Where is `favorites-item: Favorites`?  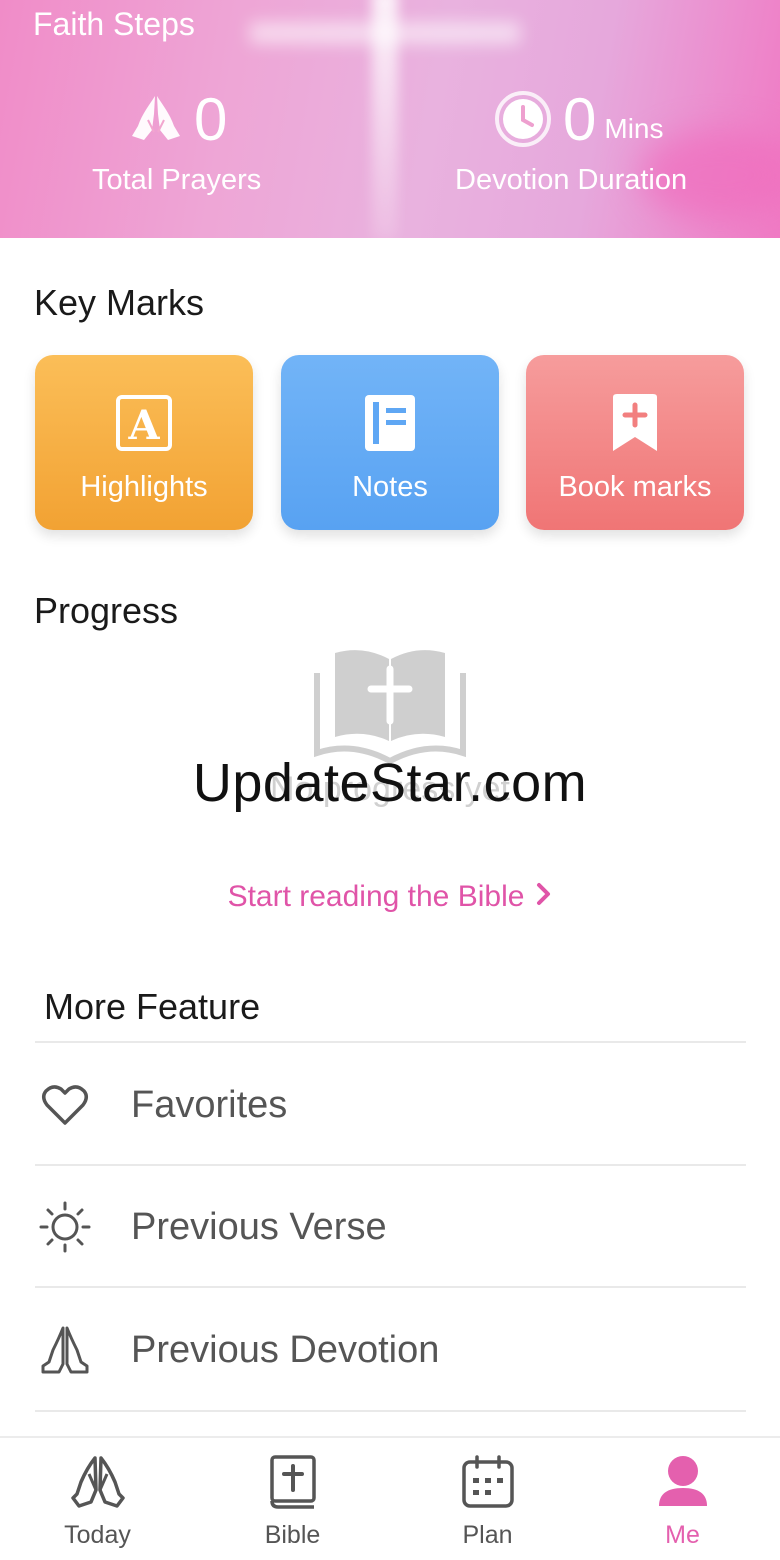 favorites-item: Favorites is located at coordinates (390, 1105).